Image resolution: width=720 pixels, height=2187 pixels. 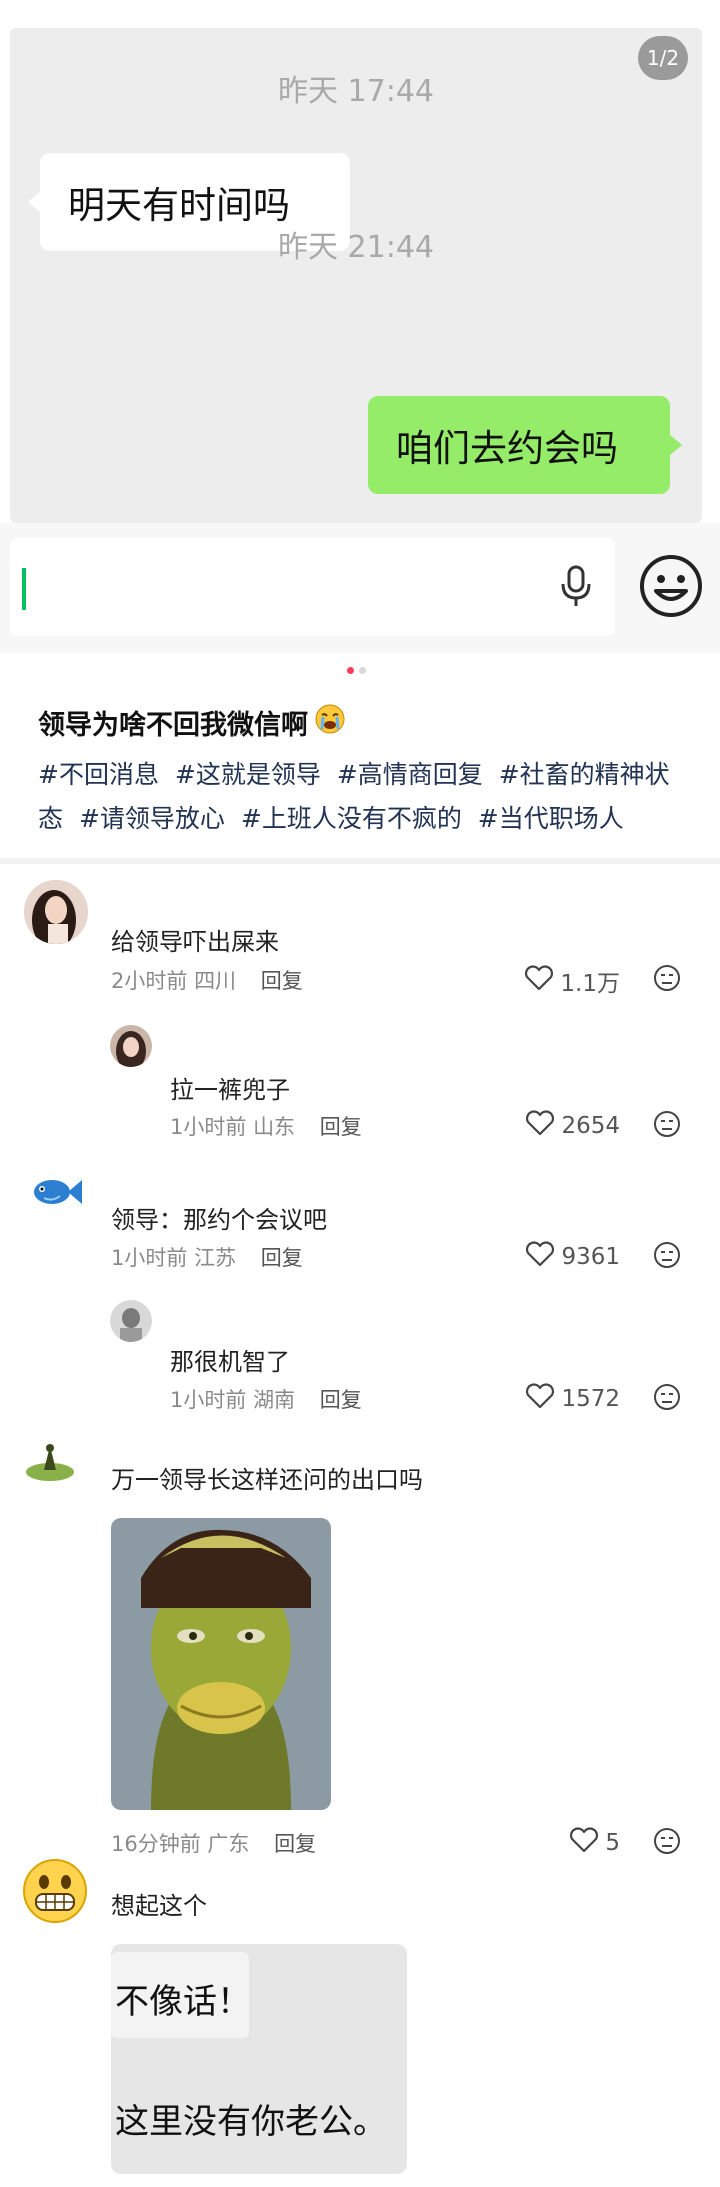 What do you see at coordinates (551, 818) in the screenshot?
I see `hashtag-link: #当代职场人` at bounding box center [551, 818].